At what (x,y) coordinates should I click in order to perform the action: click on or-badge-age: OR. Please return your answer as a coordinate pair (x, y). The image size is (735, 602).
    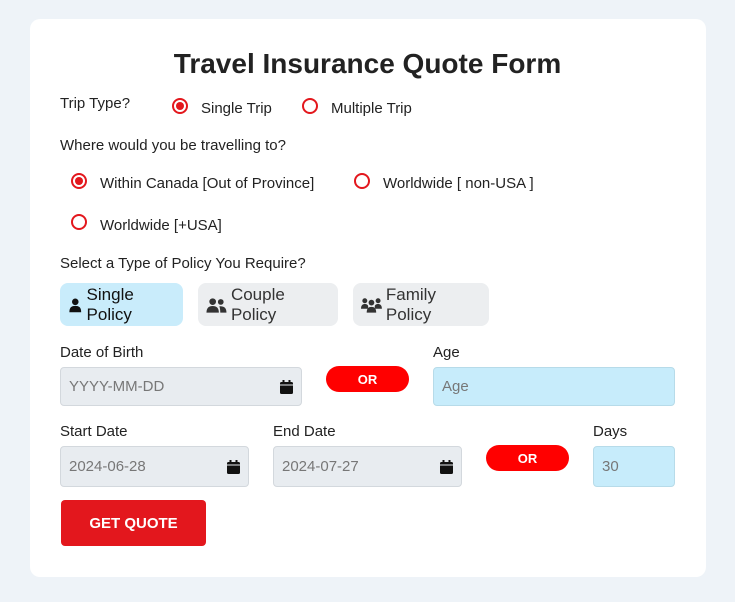
    Looking at the image, I should click on (367, 379).